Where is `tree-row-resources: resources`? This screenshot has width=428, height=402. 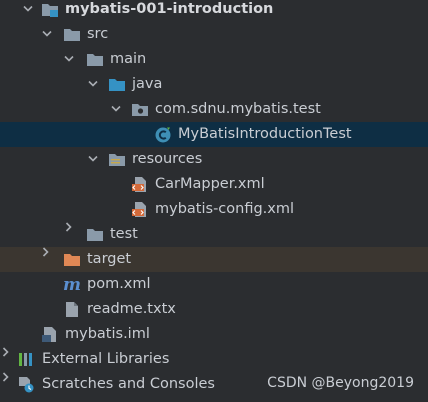
tree-row-resources: resources is located at coordinates (214, 159).